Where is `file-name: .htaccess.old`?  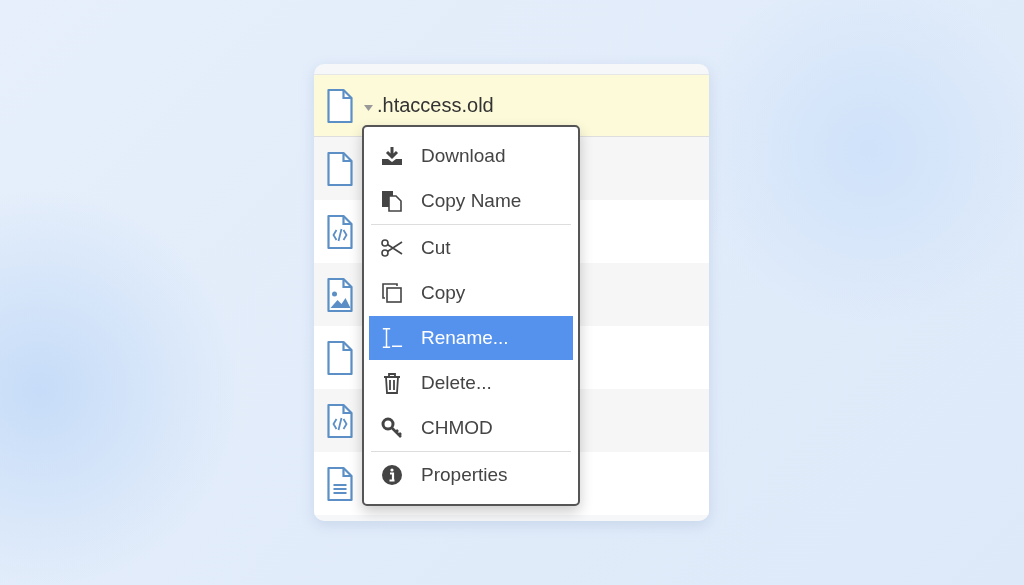
file-name: .htaccess.old is located at coordinates (435, 105).